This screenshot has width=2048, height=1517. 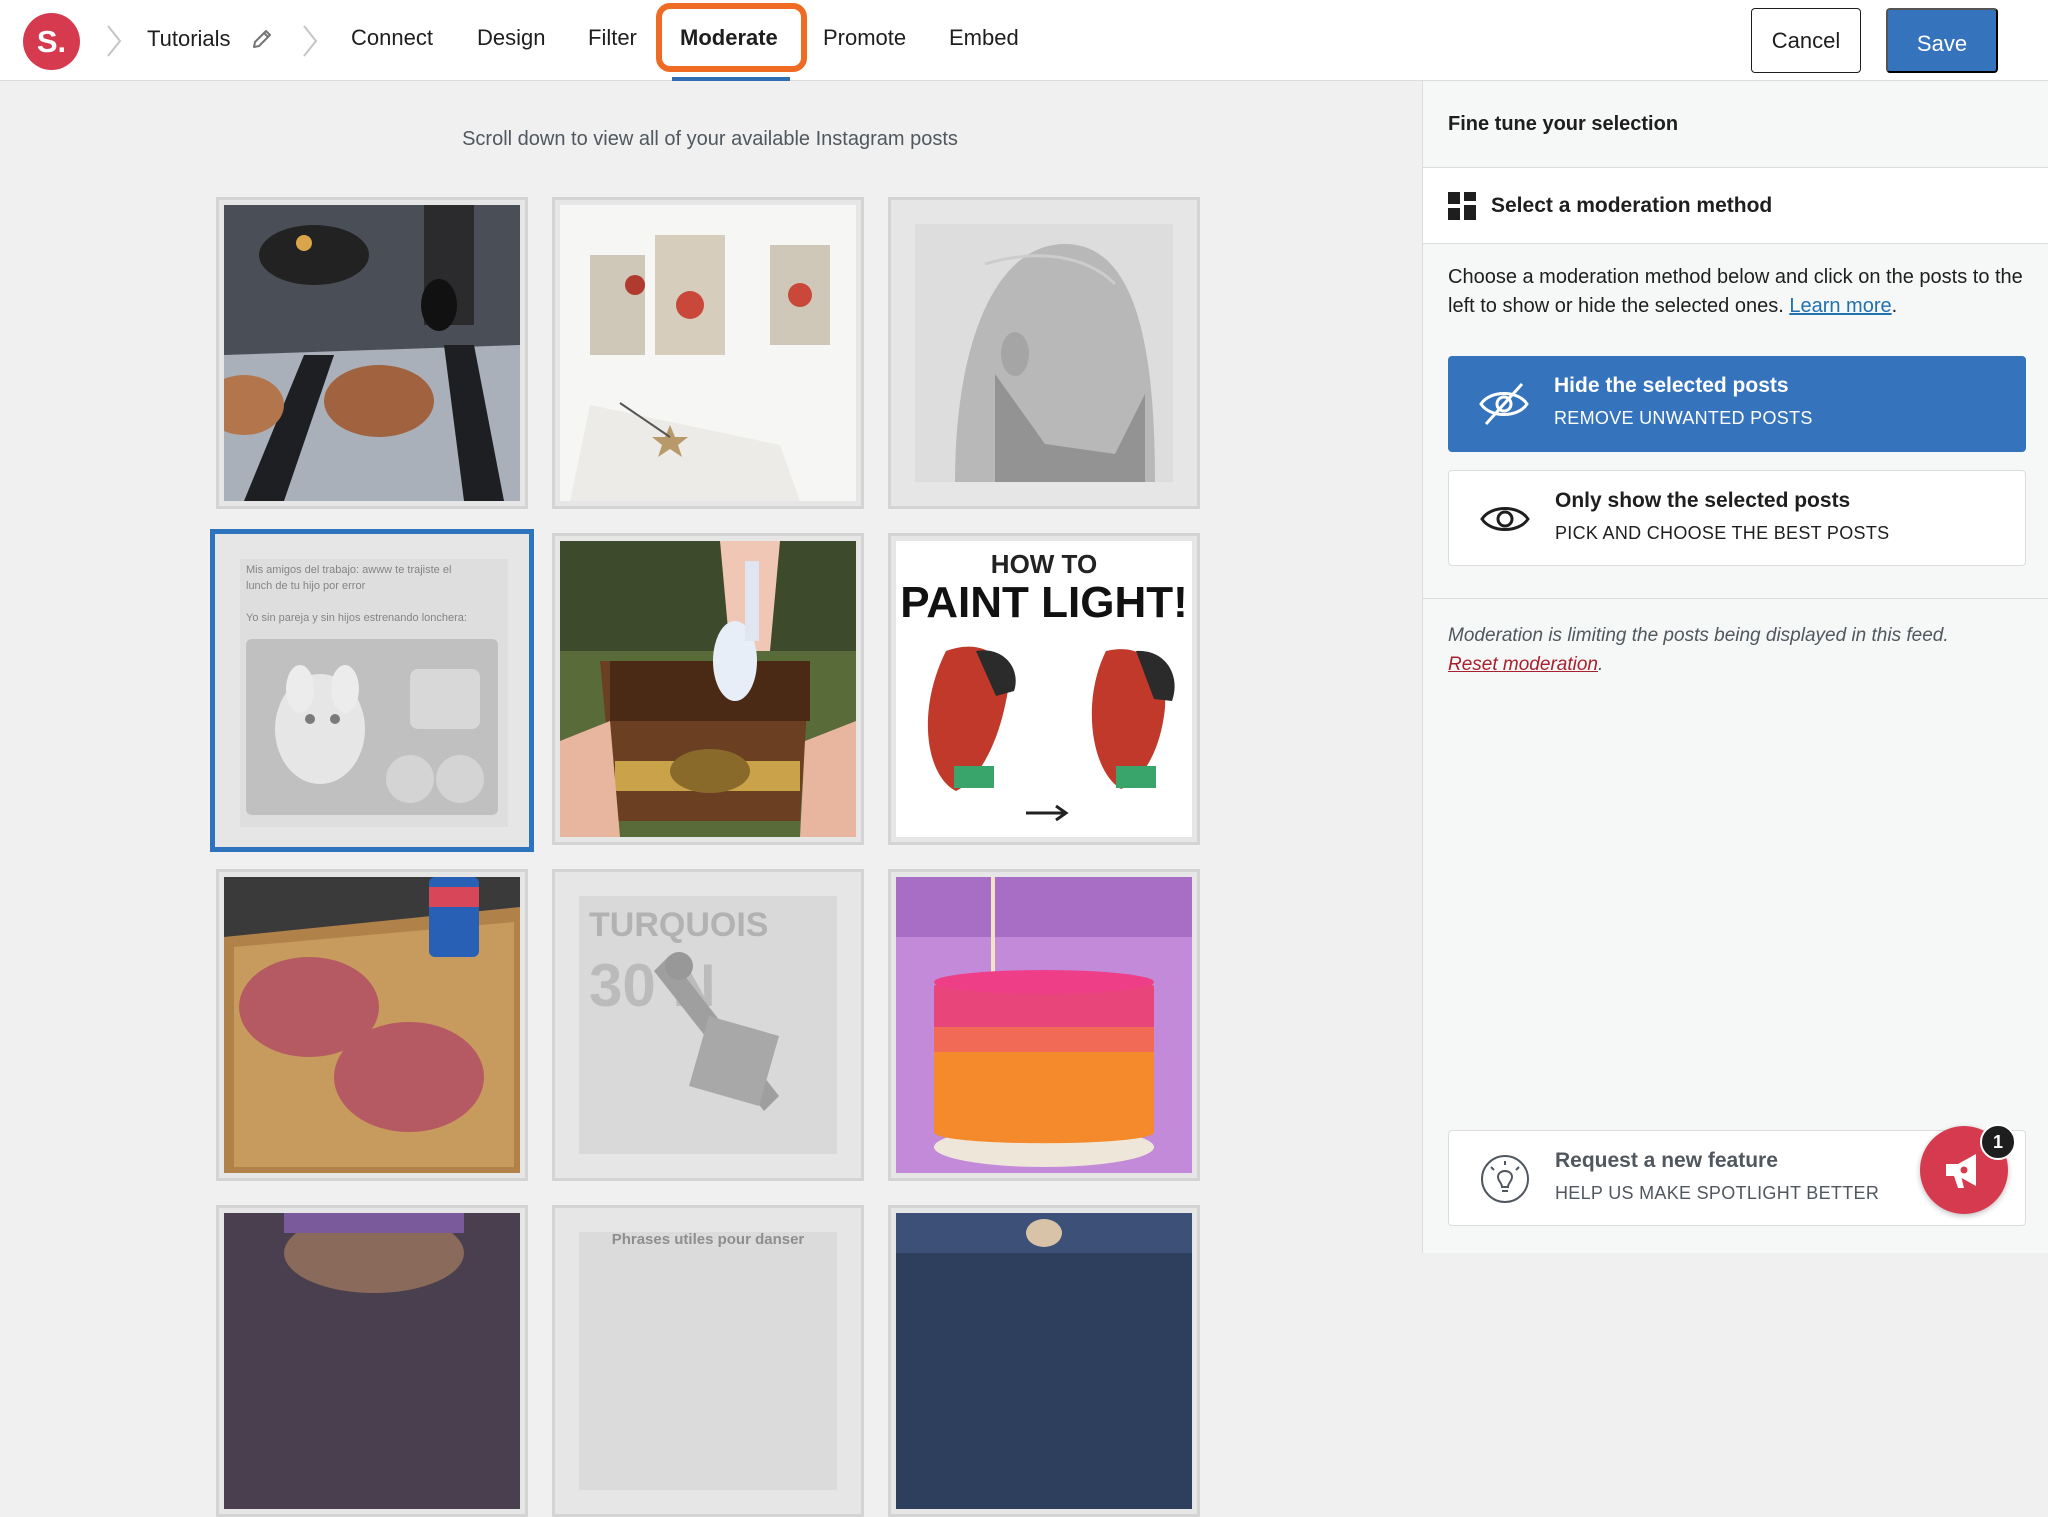 I want to click on feature-subtitle: HELP US MAKE SPOTLIGHT BETTER, so click(x=1717, y=1193).